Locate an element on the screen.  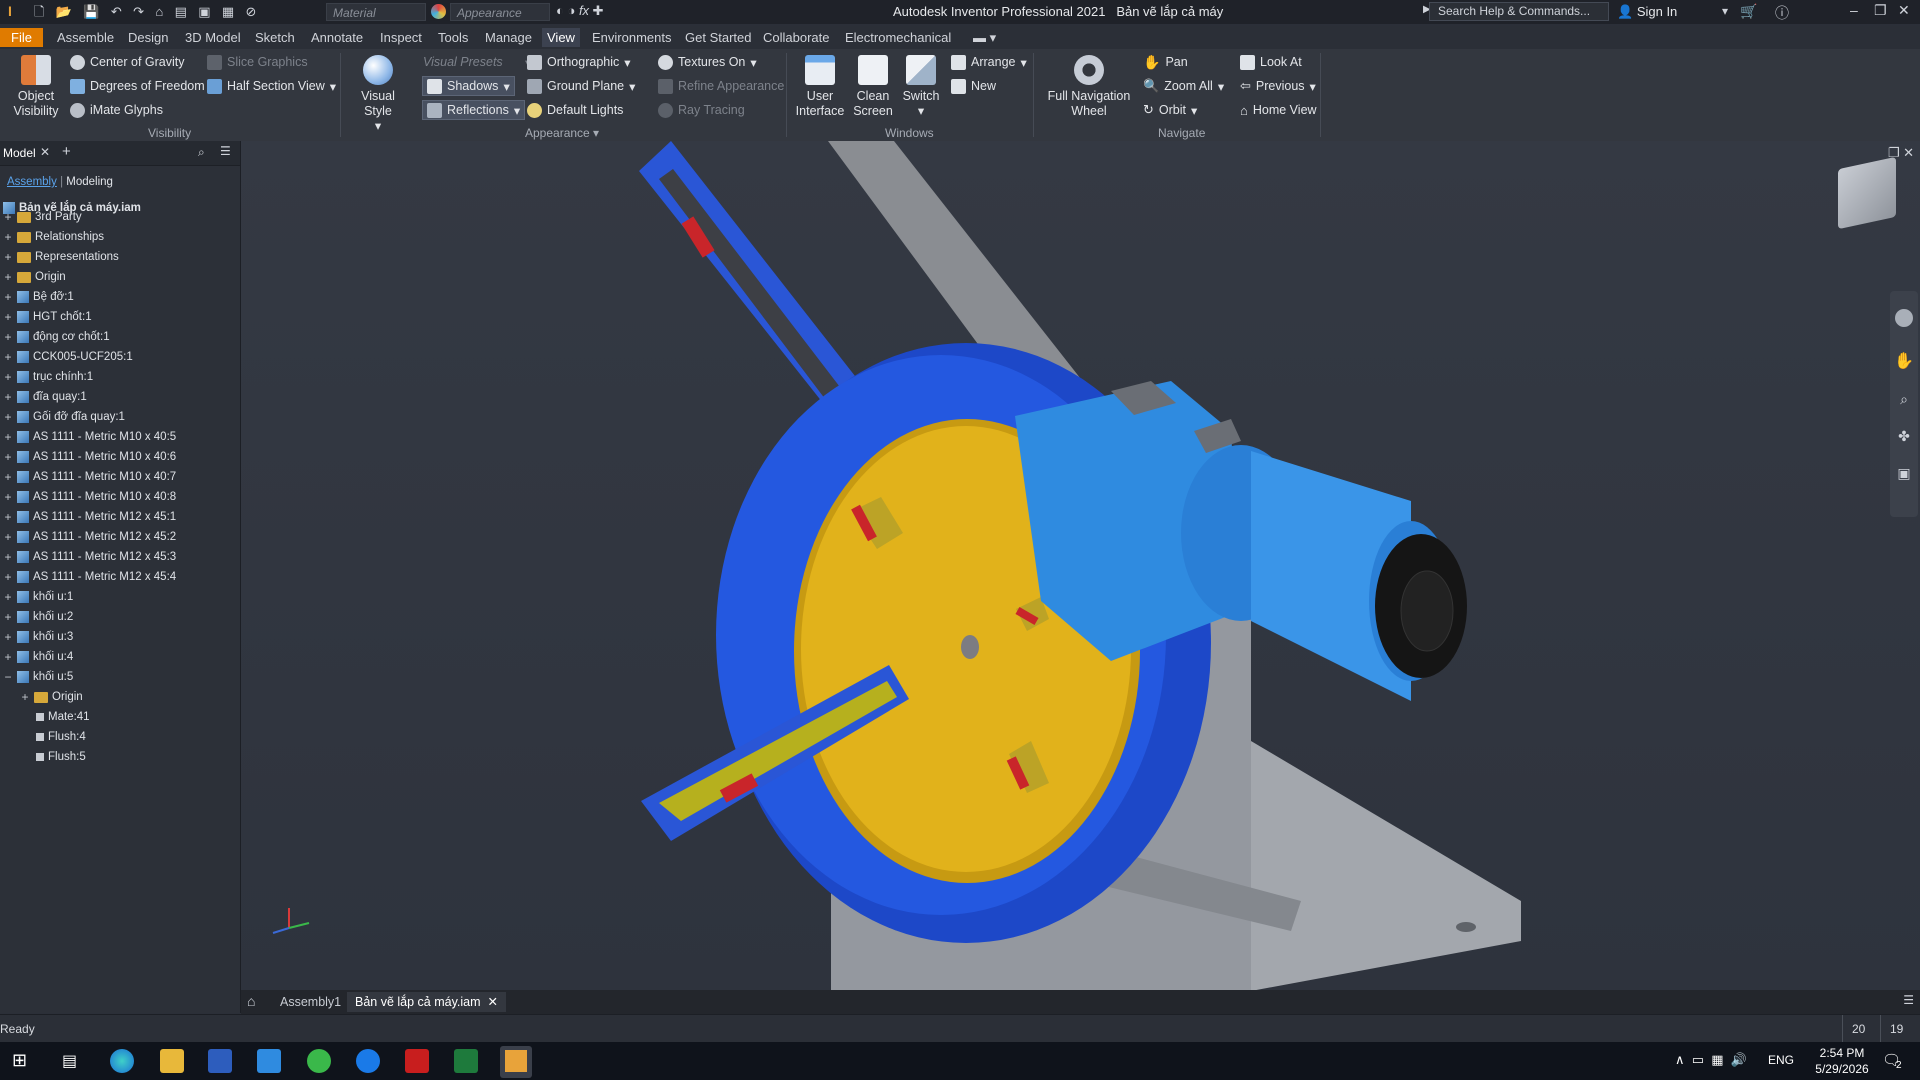
tab-sketch: Sketch is located at coordinates (275, 37).